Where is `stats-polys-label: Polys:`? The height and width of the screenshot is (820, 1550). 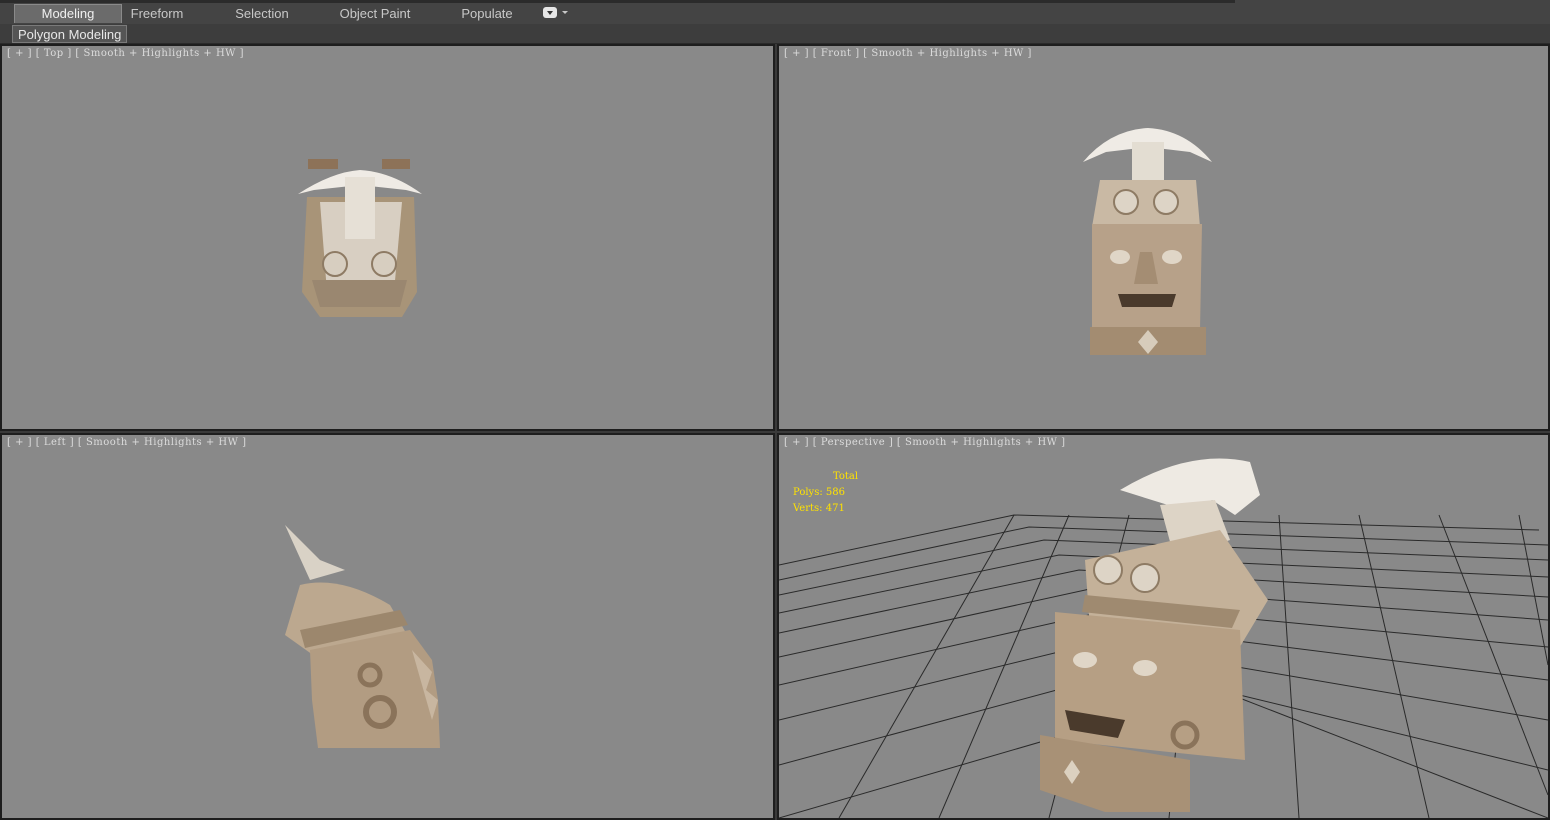 stats-polys-label: Polys: is located at coordinates (808, 492).